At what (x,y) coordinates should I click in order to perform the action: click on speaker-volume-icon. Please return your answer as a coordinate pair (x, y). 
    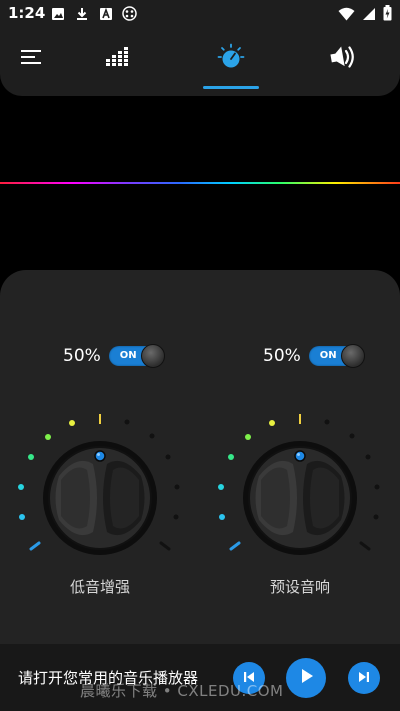
    Looking at the image, I should click on (343, 59).